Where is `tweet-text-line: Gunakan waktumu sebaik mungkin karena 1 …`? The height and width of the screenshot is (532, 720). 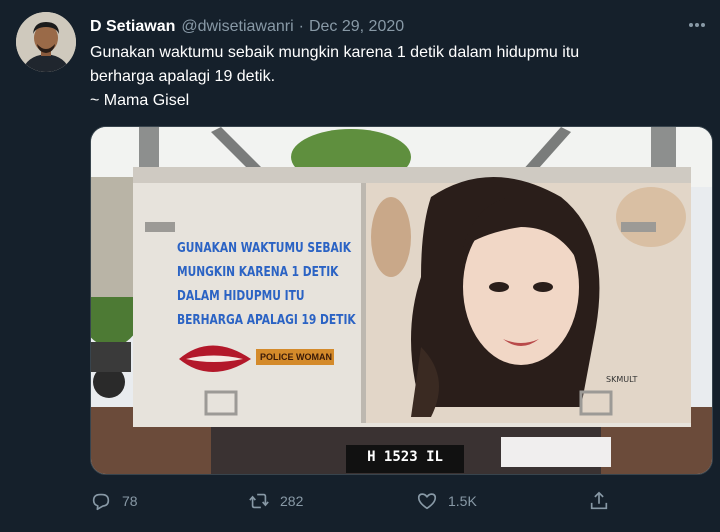 tweet-text-line: Gunakan waktumu sebaik mungkin karena 1 … is located at coordinates (335, 52).